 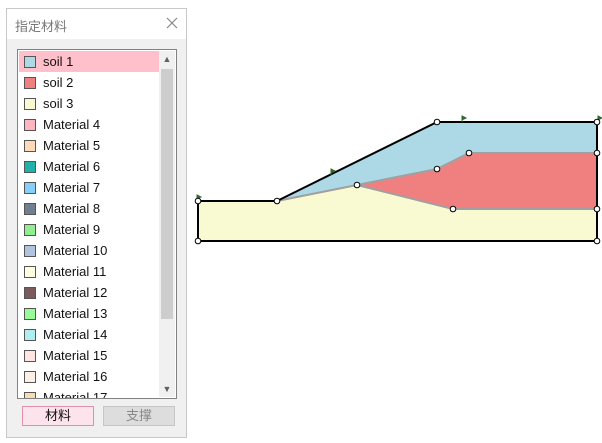 I want to click on material-list-item: Material 9, so click(x=89, y=229).